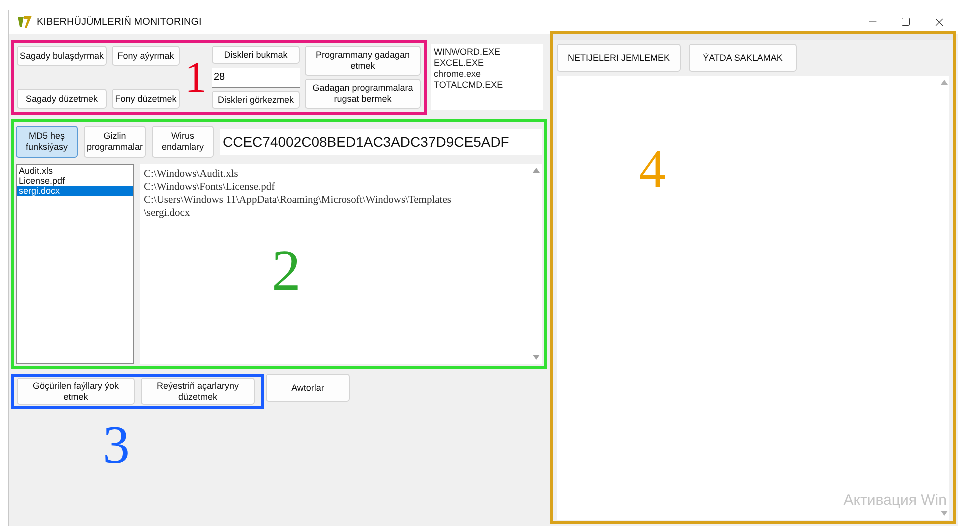 This screenshot has height=526, width=958. What do you see at coordinates (743, 58) in the screenshot?
I see `action-button: ÝATDA SAKLAMAK` at bounding box center [743, 58].